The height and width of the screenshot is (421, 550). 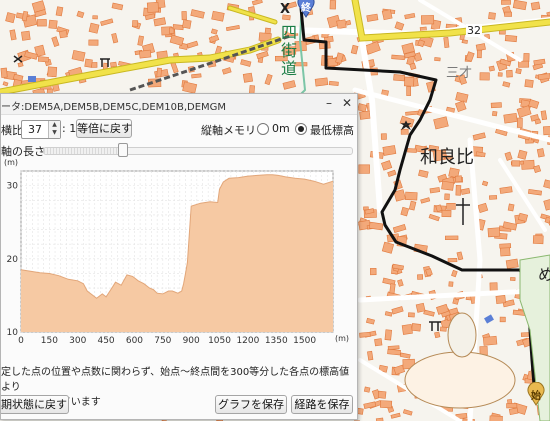 What do you see at coordinates (134, 341) in the screenshot?
I see `x-tick-label: 600` at bounding box center [134, 341].